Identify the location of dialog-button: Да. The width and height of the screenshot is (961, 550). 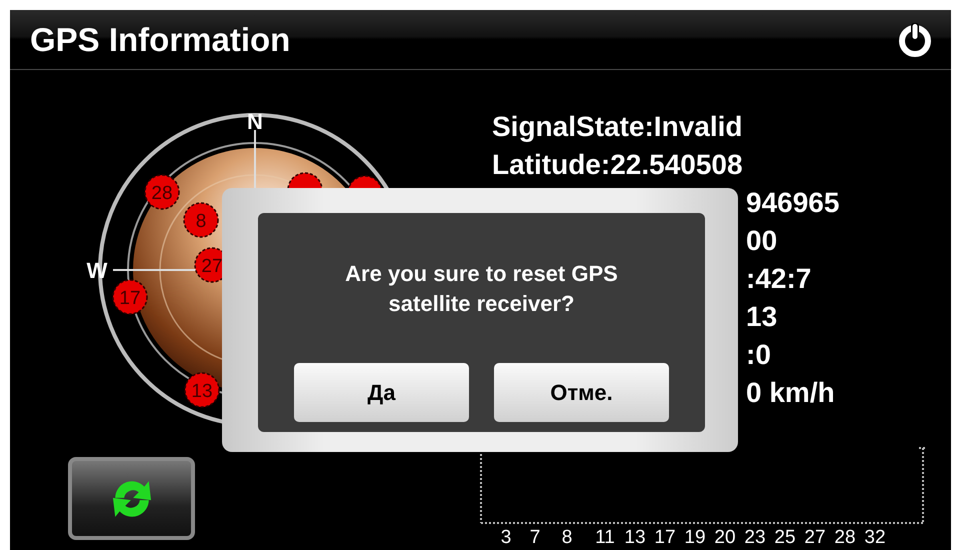
(381, 392).